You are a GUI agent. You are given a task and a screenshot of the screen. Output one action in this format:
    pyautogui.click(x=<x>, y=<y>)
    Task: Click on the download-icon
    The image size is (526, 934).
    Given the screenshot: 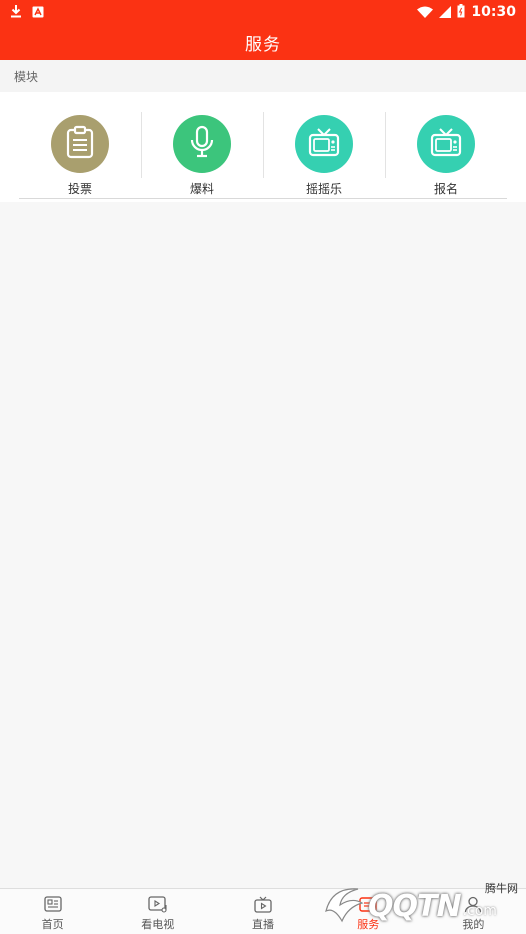 What is the action you would take?
    pyautogui.click(x=16, y=12)
    